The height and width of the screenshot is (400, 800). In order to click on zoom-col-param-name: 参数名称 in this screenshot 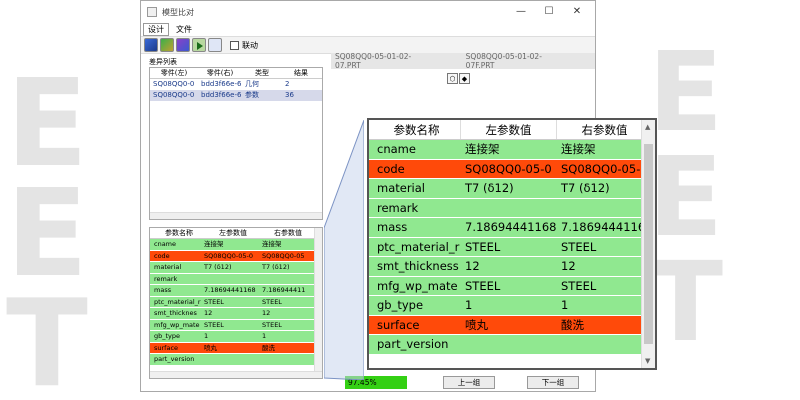, I will do `click(415, 129)`.